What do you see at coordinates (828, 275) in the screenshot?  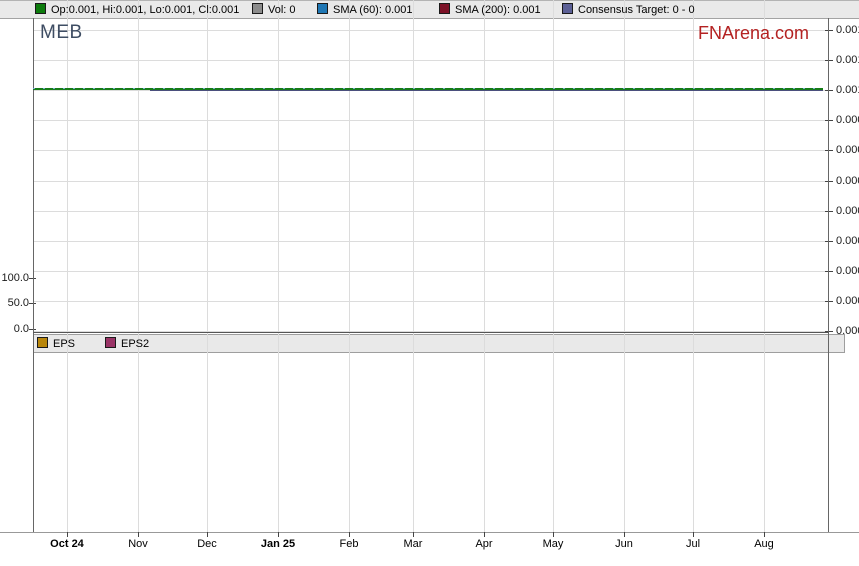 I see `right-axis-line` at bounding box center [828, 275].